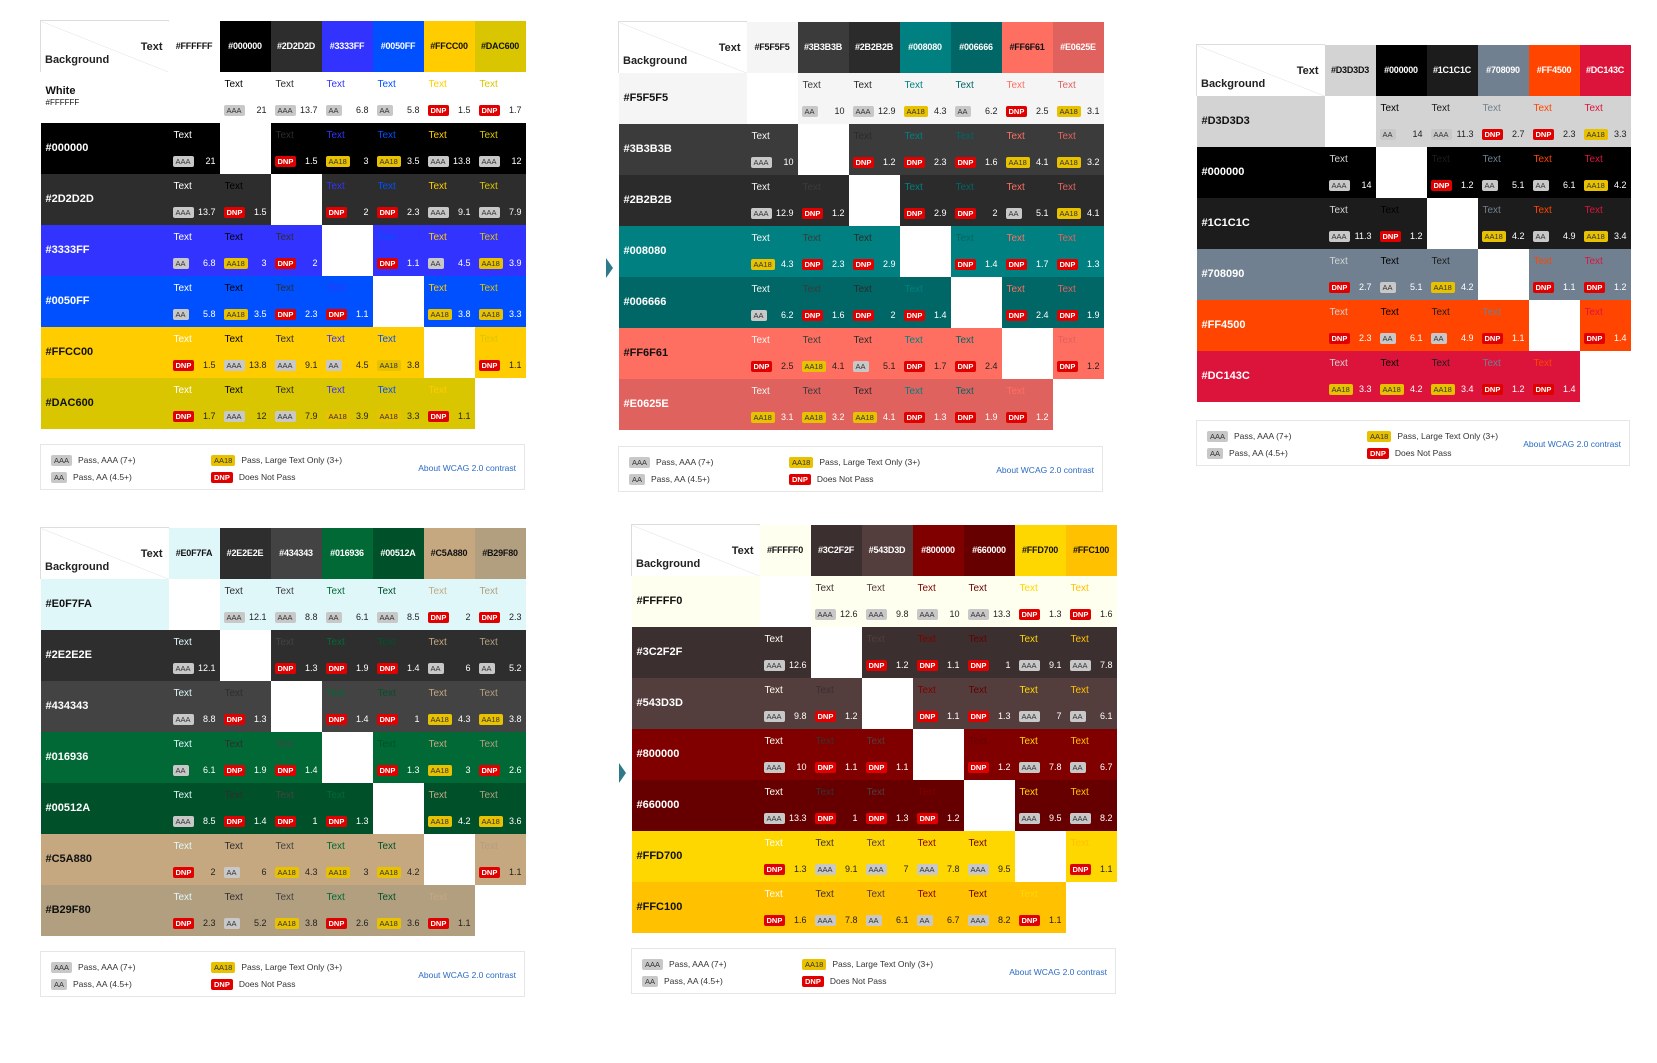 This screenshot has height=1063, width=1657. Describe the element at coordinates (848, 613) in the screenshot. I see `contrast-ratio: 12.6` at that location.